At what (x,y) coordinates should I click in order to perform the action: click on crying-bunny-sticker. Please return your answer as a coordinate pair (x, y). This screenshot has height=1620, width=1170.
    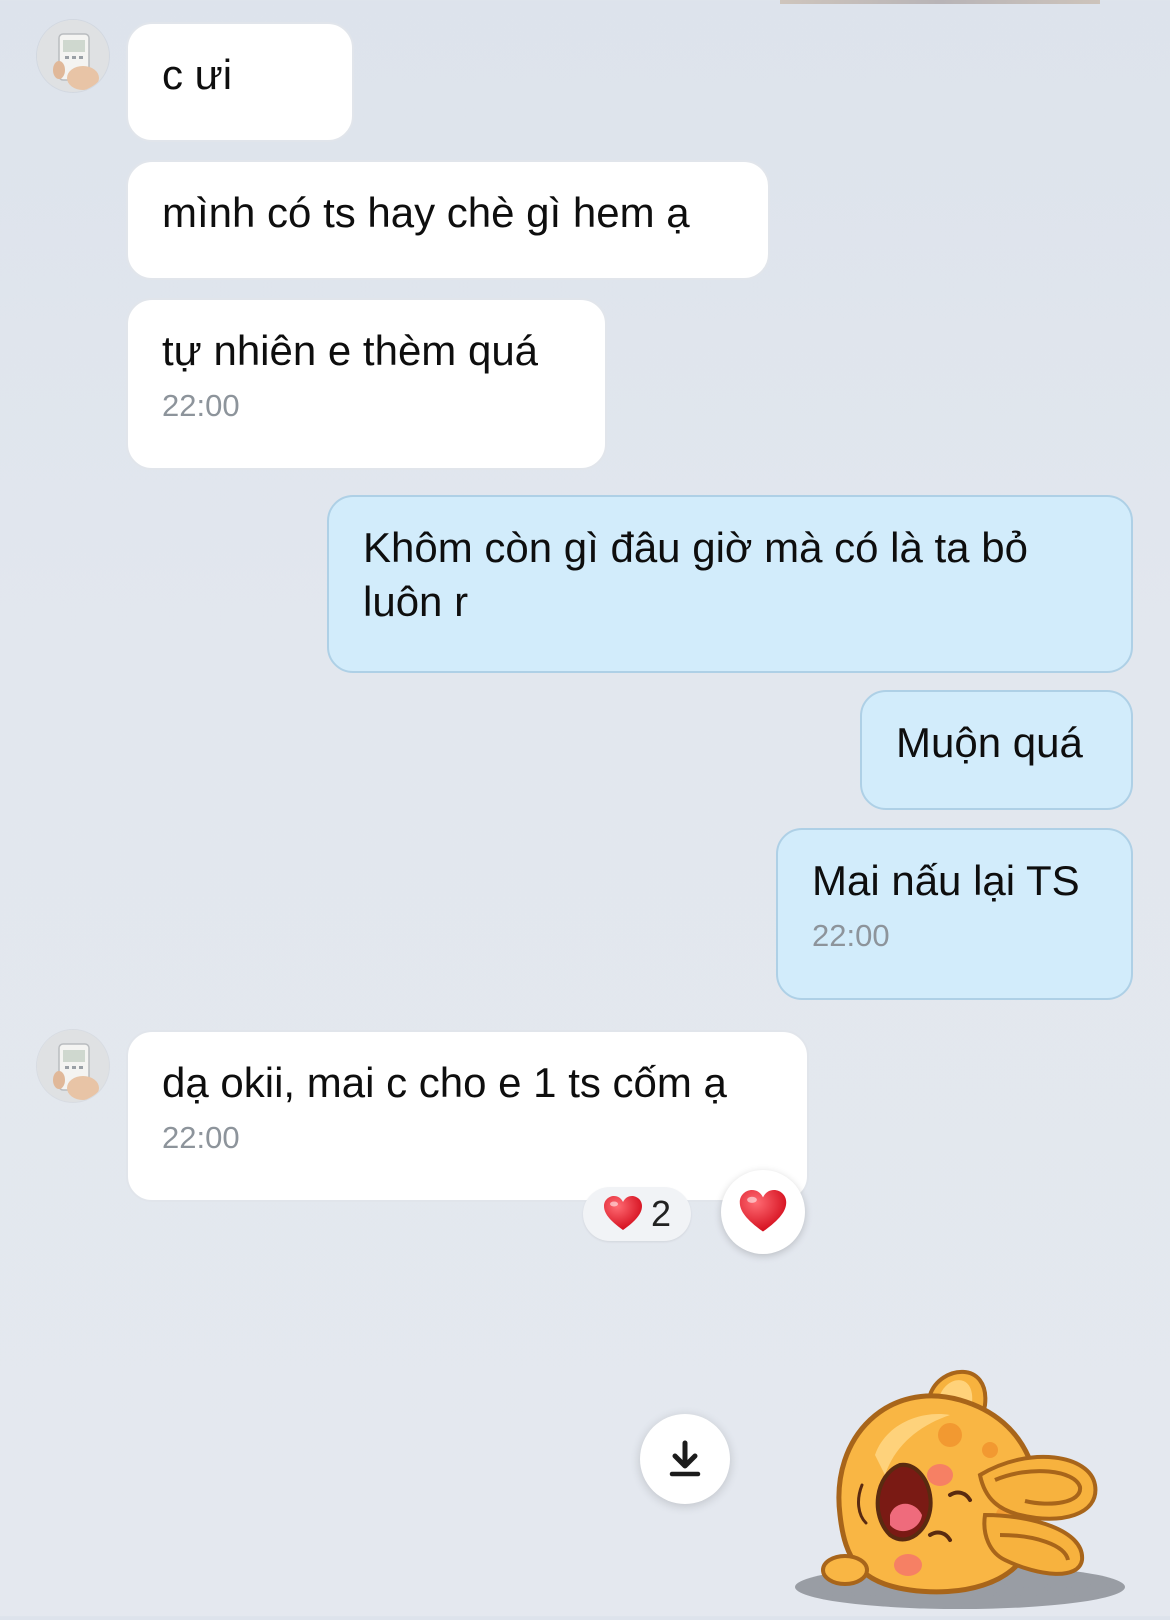
    Looking at the image, I should click on (960, 1490).